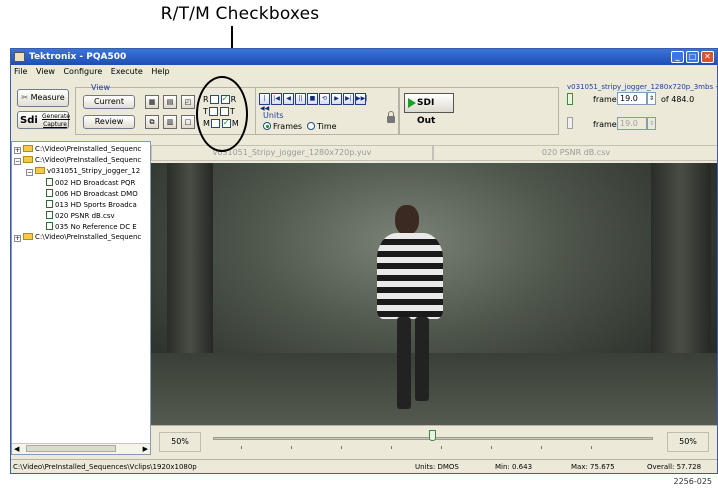  What do you see at coordinates (80, 215) in the screenshot?
I see `tree-item: 020 PSNR dB.csv` at bounding box center [80, 215].